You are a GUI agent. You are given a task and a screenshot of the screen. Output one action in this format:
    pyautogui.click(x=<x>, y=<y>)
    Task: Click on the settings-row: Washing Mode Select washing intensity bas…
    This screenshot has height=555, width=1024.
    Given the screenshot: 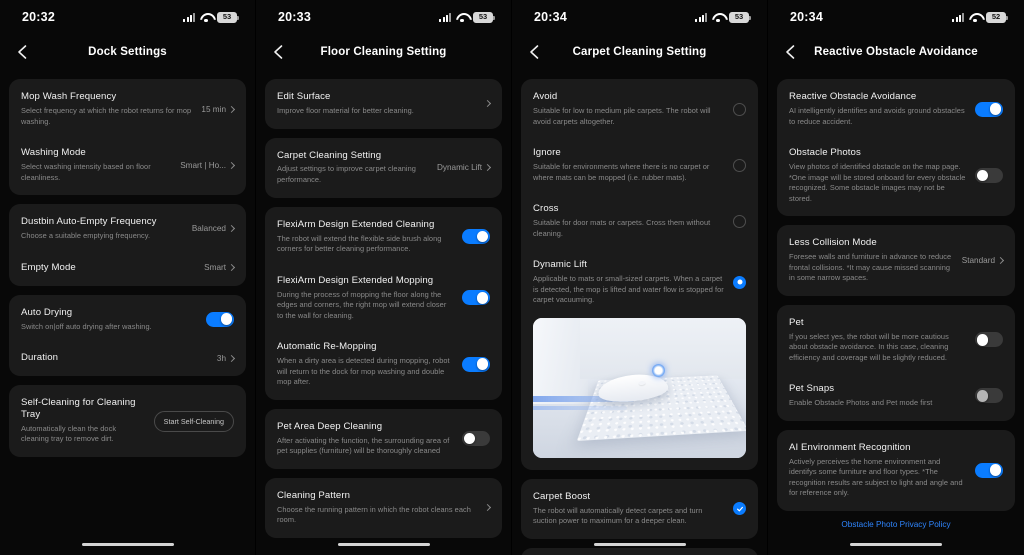 What is the action you would take?
    pyautogui.click(x=127, y=165)
    